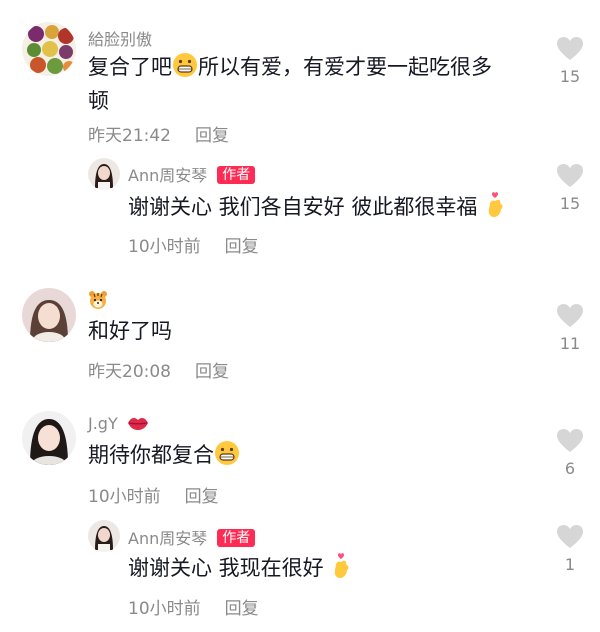 This screenshot has height=632, width=600. I want to click on comment-text-part3: 顿, so click(98, 101).